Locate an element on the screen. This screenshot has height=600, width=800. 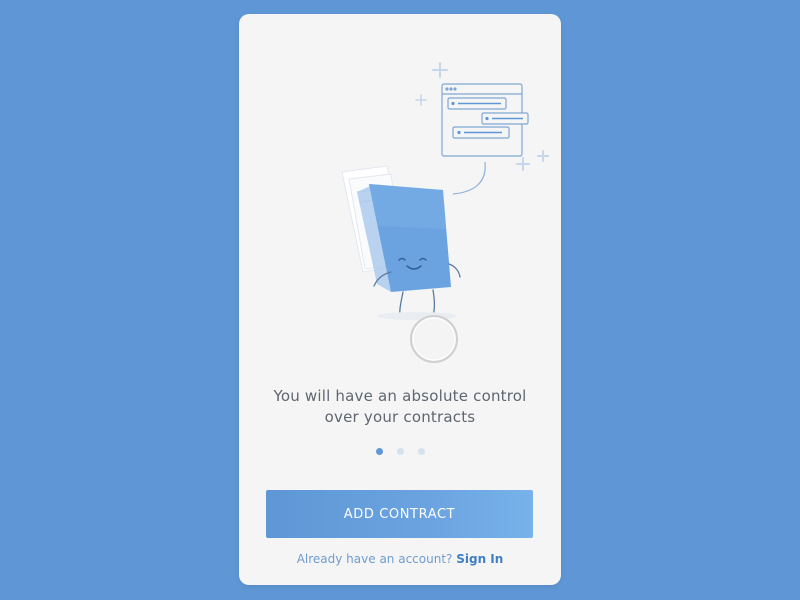
contract-window-icon is located at coordinates (485, 120).